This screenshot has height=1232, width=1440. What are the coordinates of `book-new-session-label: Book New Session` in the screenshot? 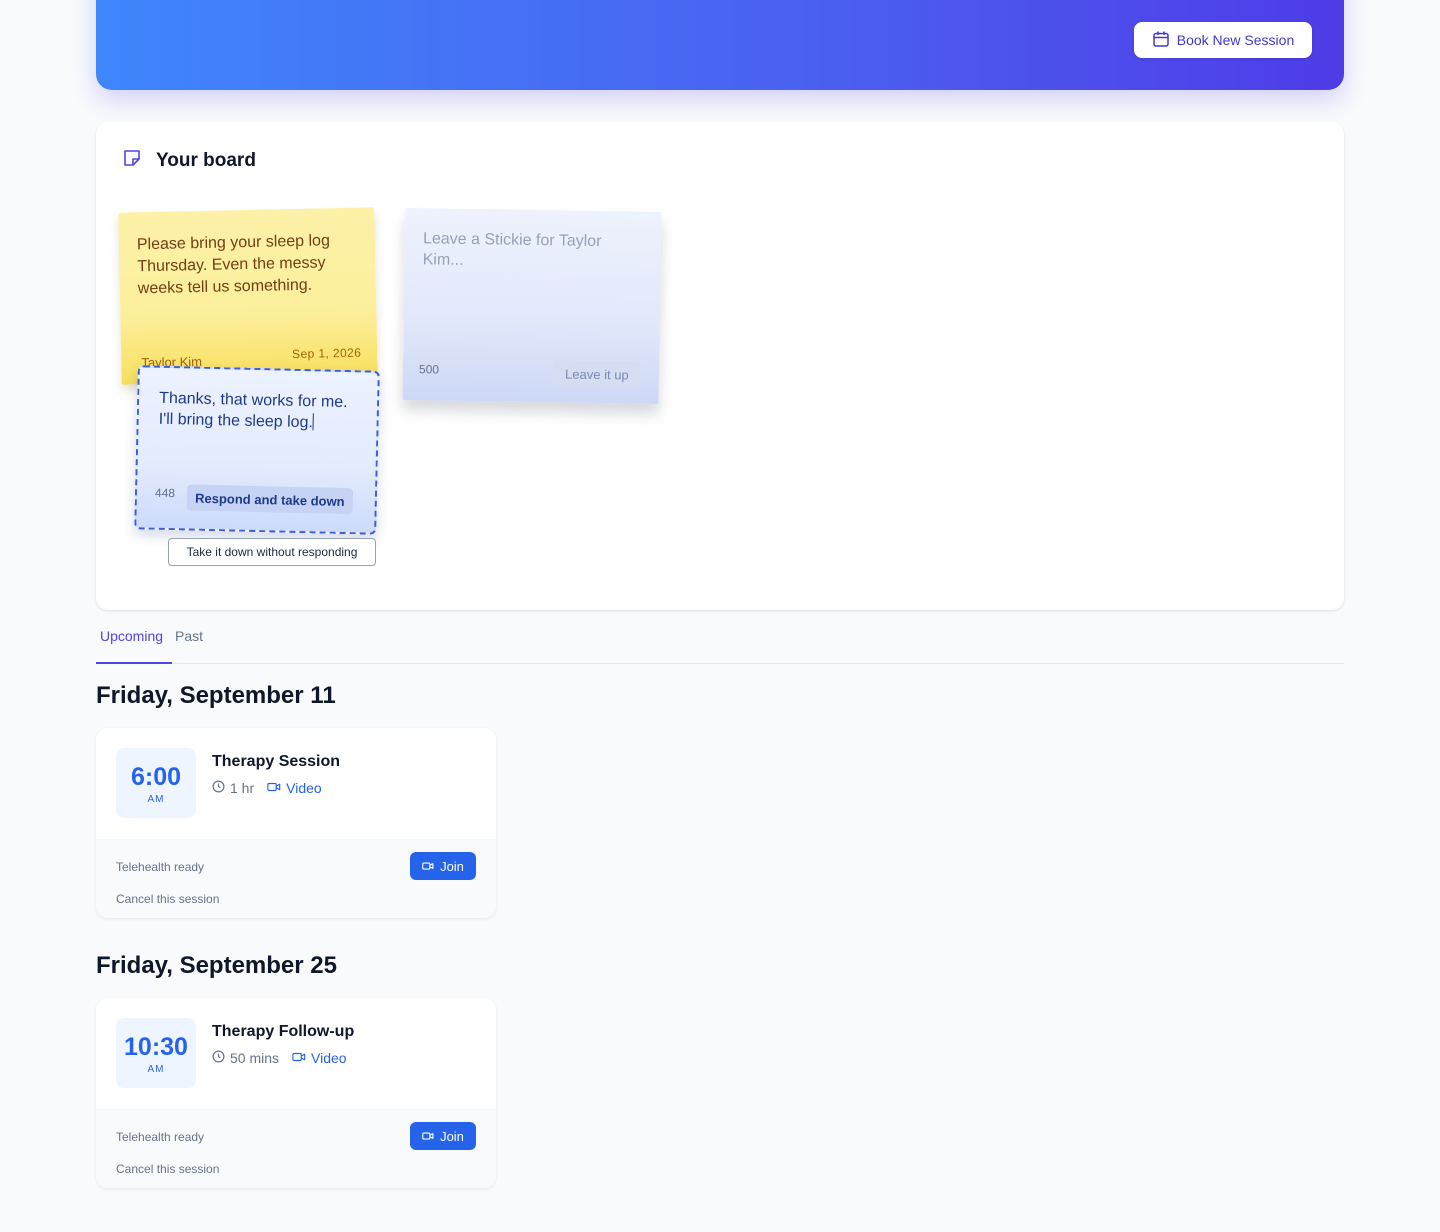 It's located at (1235, 40).